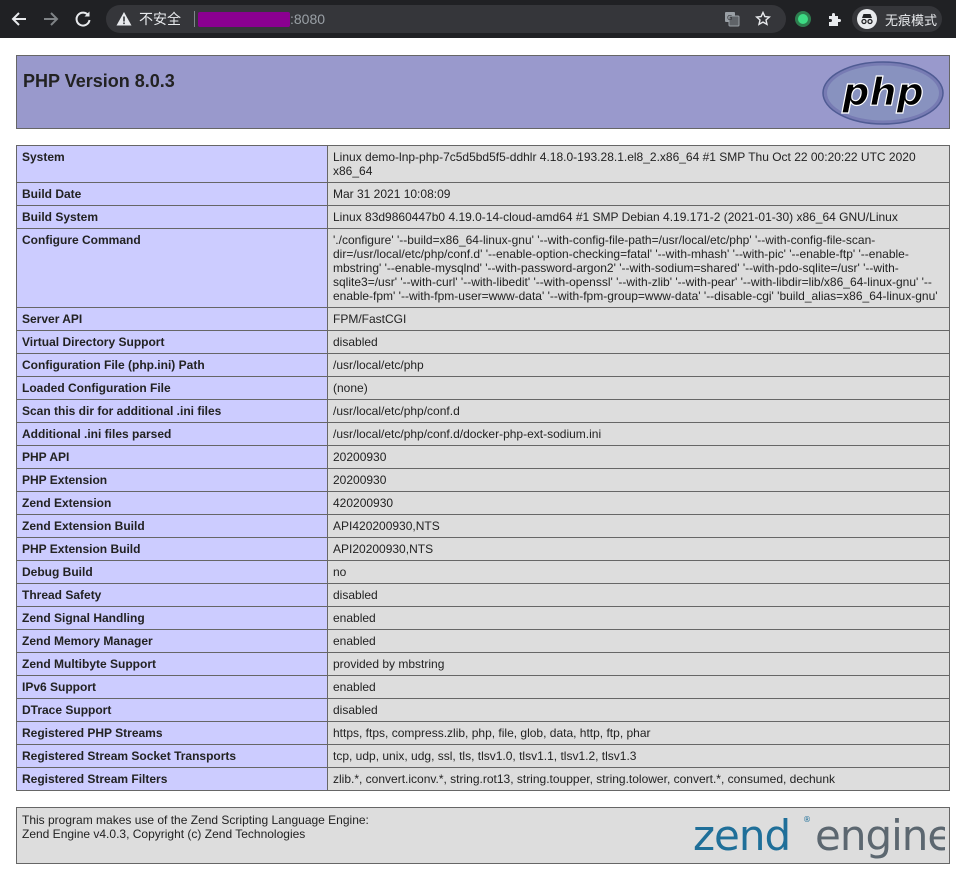  What do you see at coordinates (911, 20) in the screenshot?
I see `incognito-label: 无痕模式` at bounding box center [911, 20].